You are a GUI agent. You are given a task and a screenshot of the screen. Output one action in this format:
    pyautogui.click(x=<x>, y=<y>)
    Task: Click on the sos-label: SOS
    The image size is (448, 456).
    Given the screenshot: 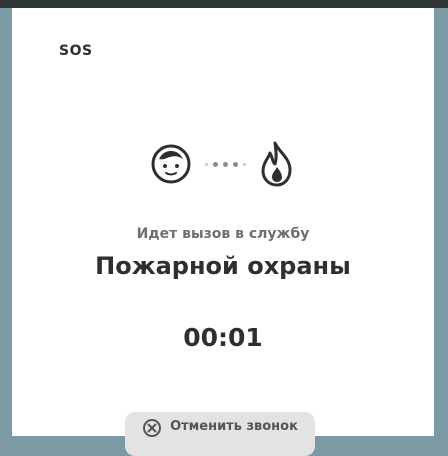 What is the action you would take?
    pyautogui.click(x=76, y=51)
    